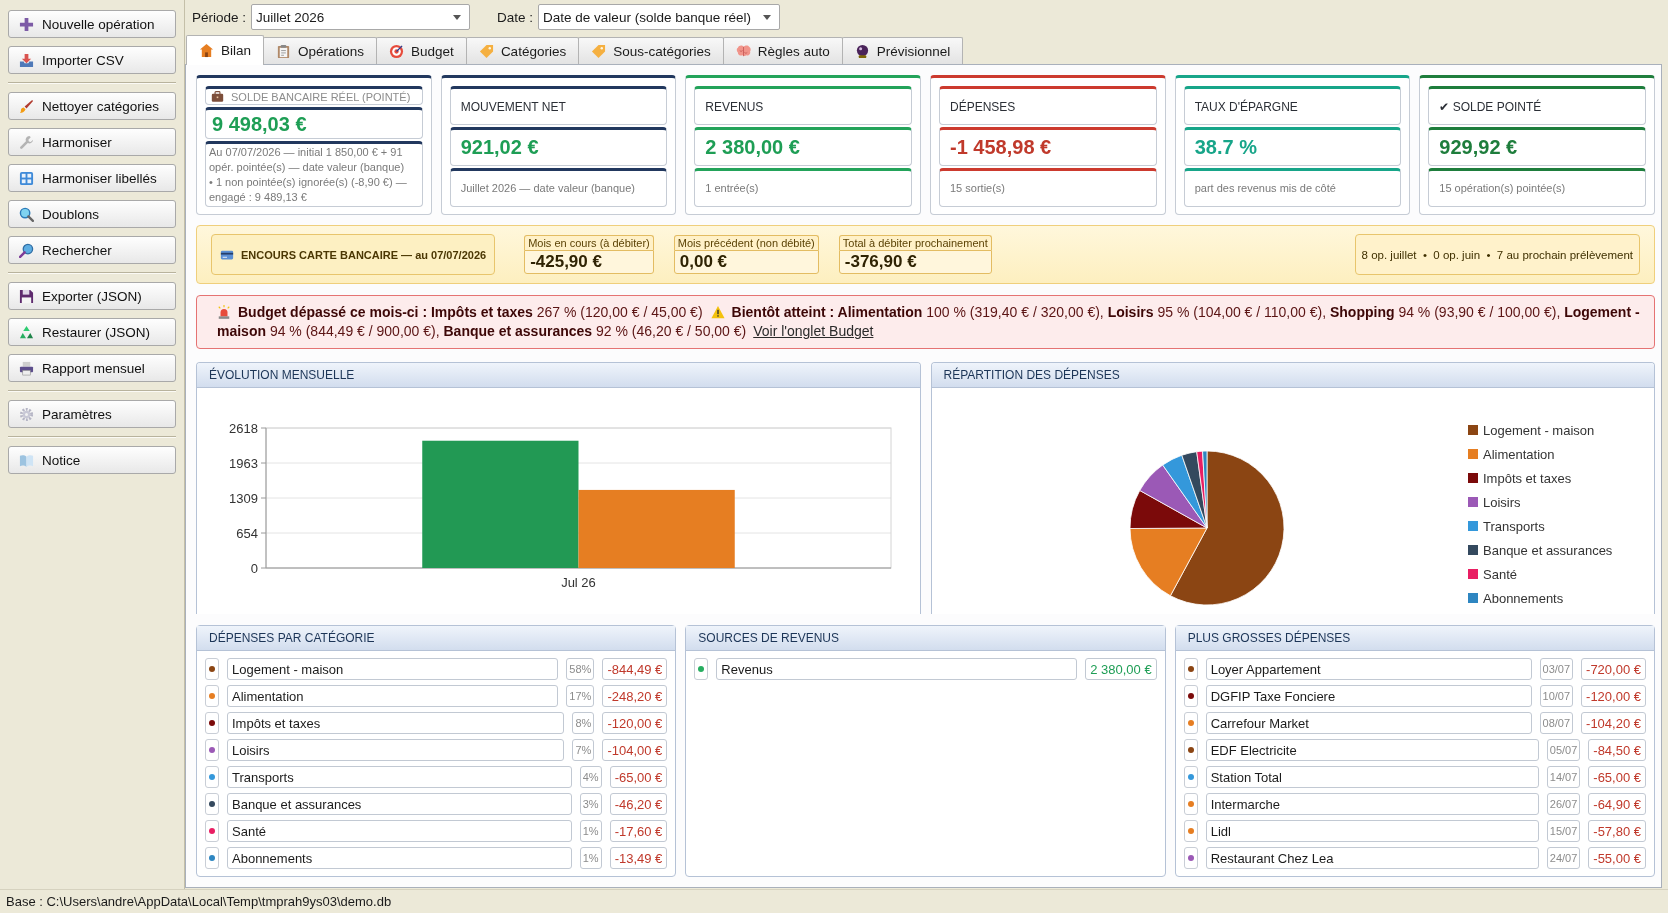 This screenshot has height=913, width=1668. I want to click on kpi-note: 15 sortie(s), so click(978, 188).